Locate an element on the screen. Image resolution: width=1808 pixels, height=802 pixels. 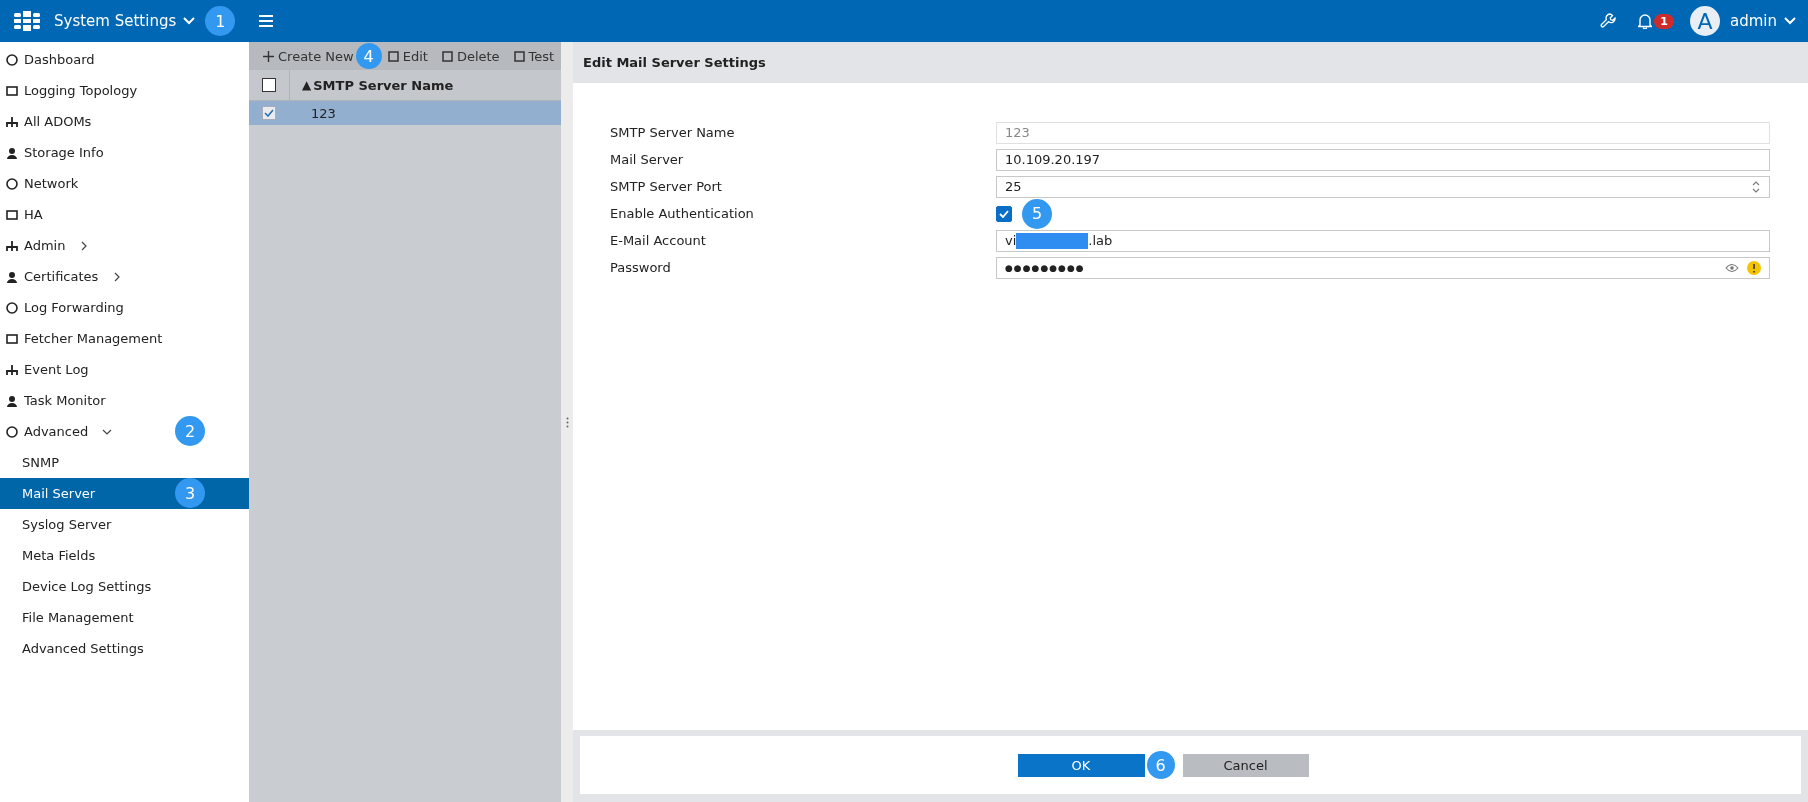
password-field: ●●●●●●●●● is located at coordinates (1383, 267).